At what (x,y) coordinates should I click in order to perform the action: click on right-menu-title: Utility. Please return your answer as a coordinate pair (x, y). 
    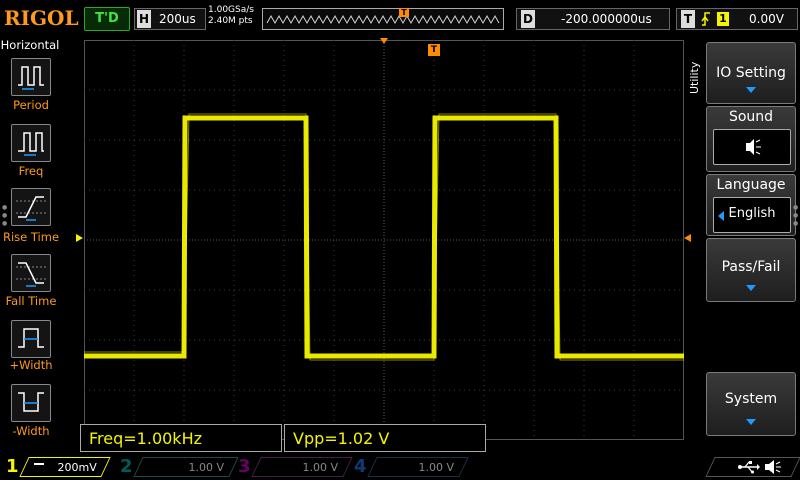
    Looking at the image, I should click on (694, 78).